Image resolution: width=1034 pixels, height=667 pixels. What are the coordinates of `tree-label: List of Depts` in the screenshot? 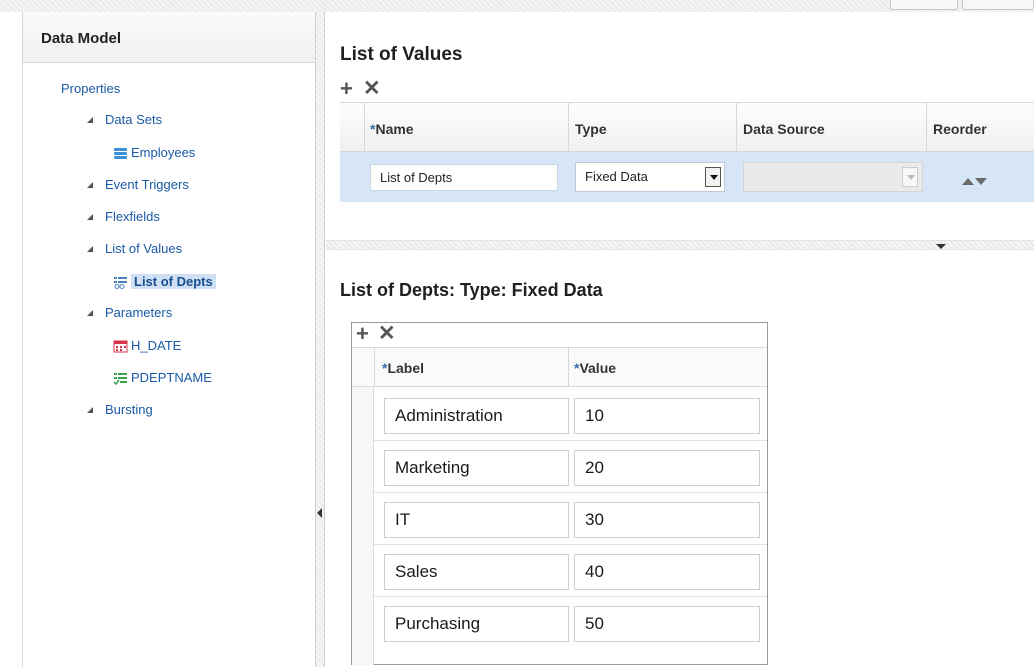 It's located at (173, 281).